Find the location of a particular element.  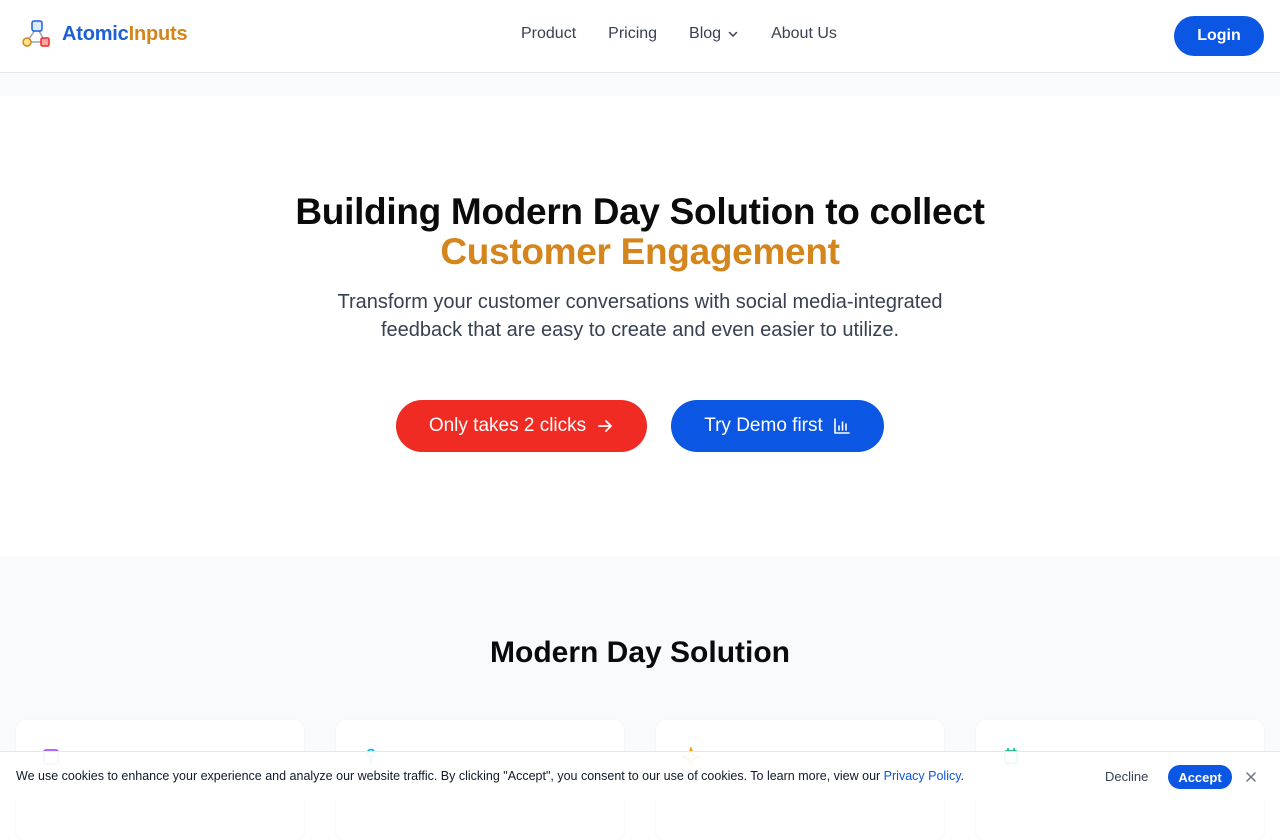

logo-text: AtomicInputs is located at coordinates (125, 34).